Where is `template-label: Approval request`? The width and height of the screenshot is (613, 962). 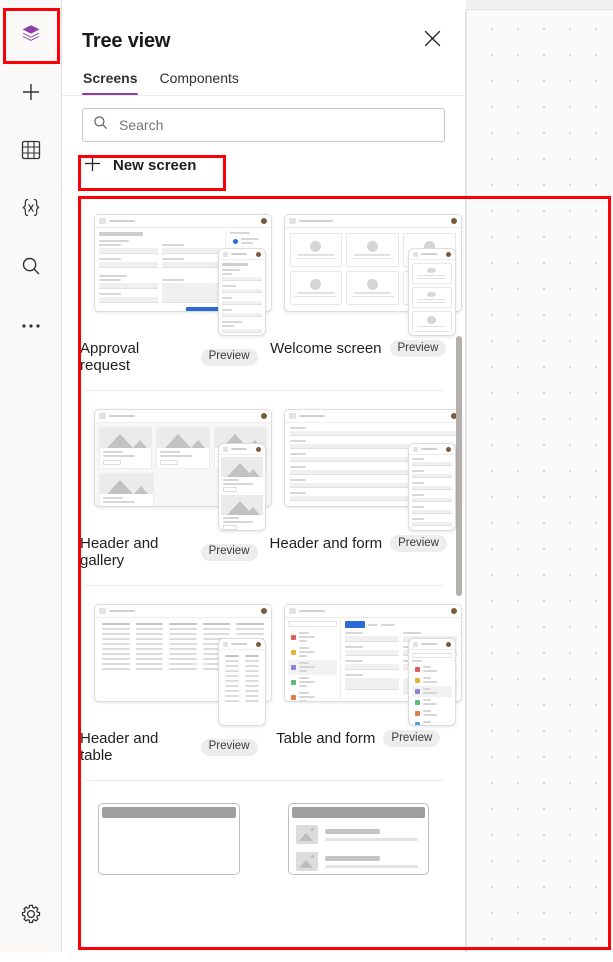 template-label: Approval request is located at coordinates (110, 357).